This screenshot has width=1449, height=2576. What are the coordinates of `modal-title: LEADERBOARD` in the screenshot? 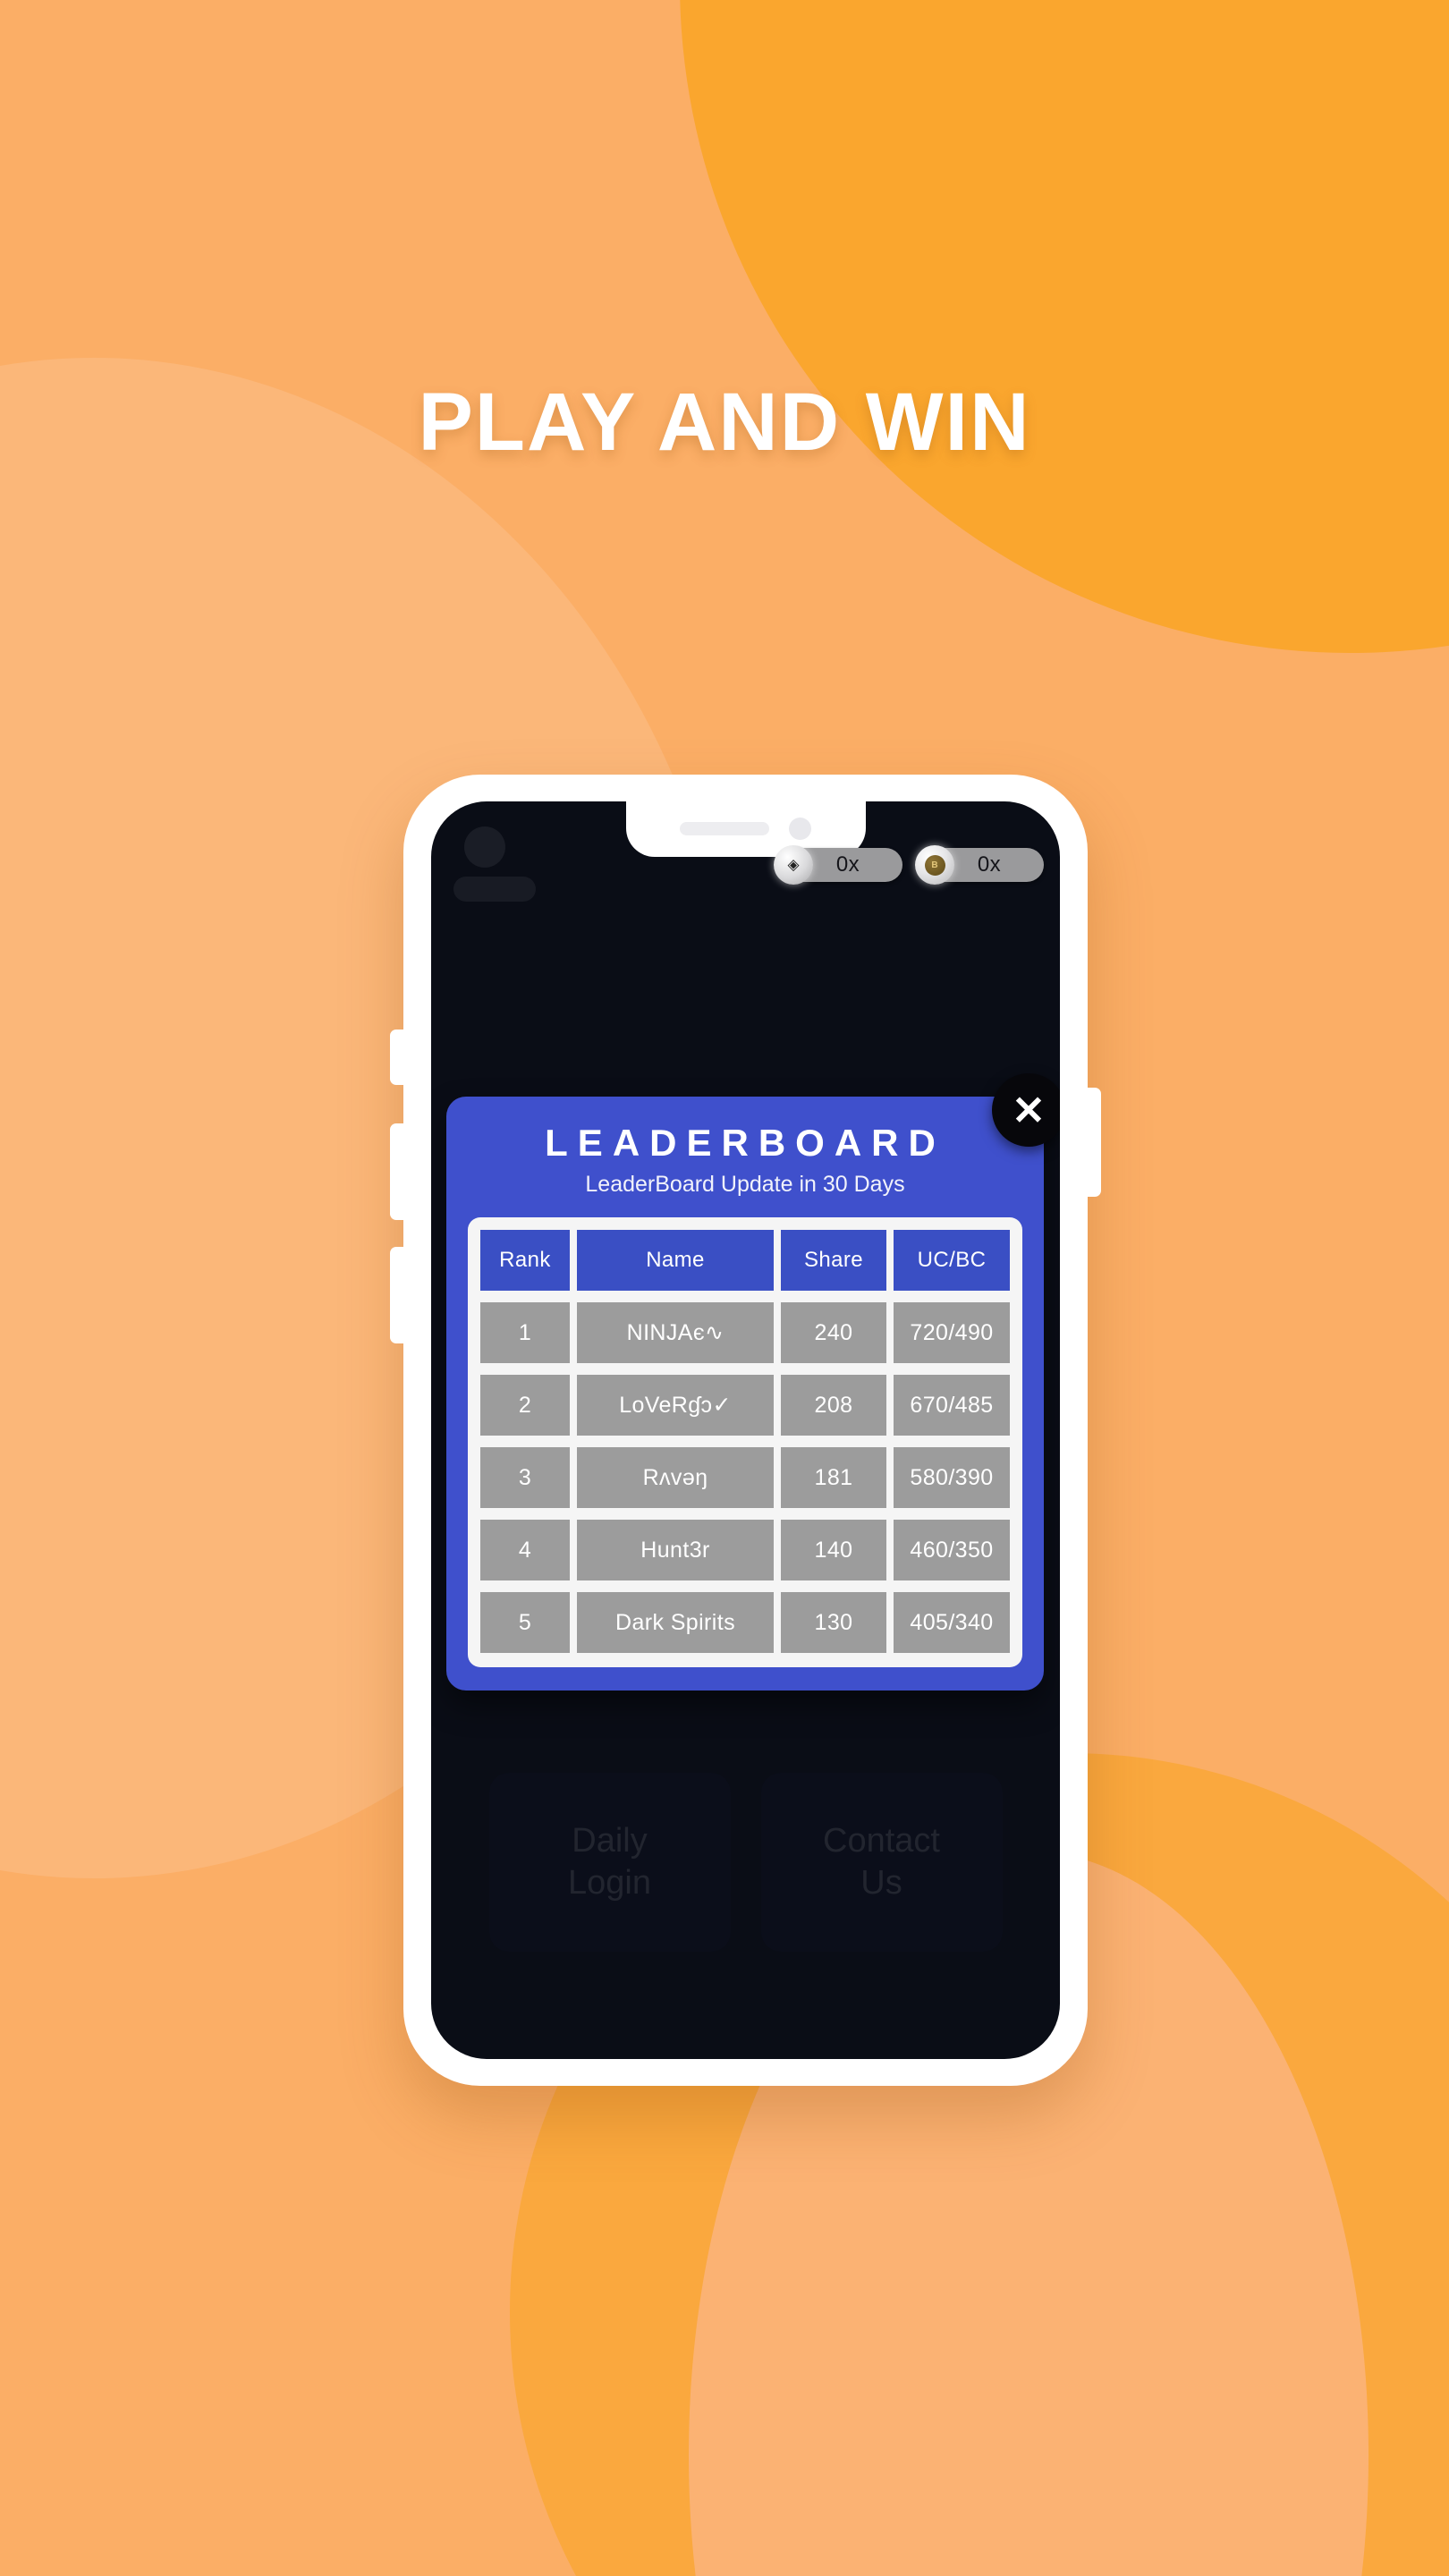 It's located at (745, 1143).